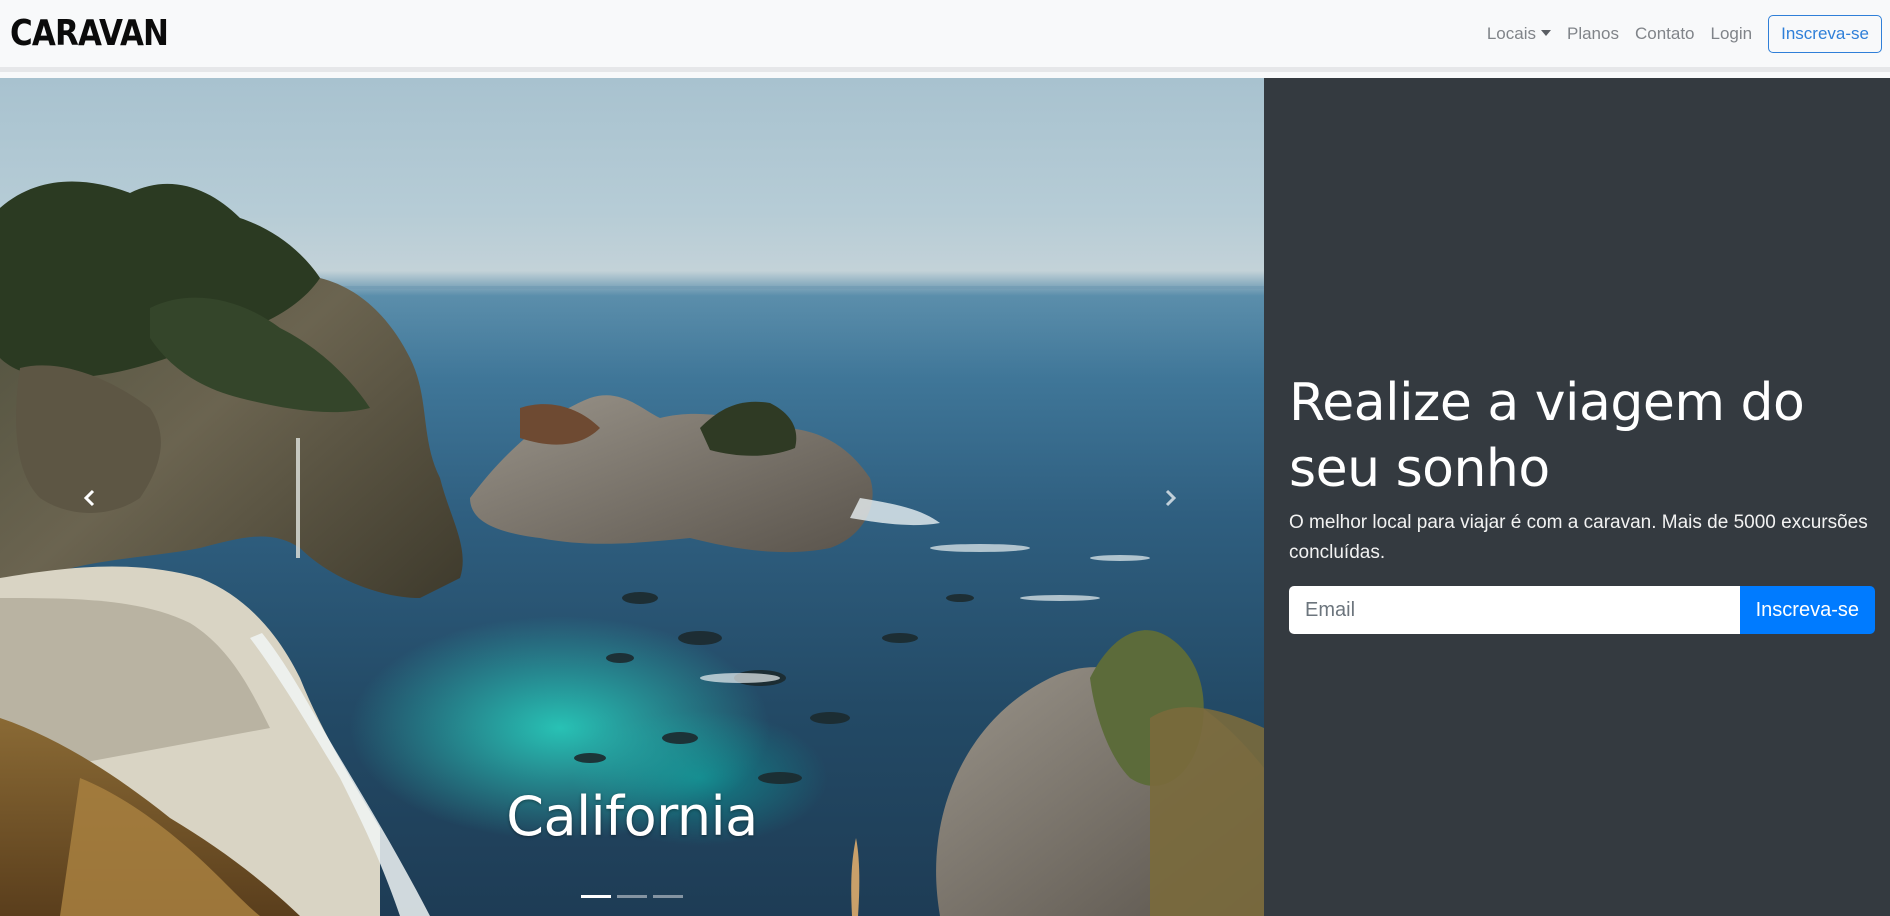 Image resolution: width=1890 pixels, height=916 pixels. What do you see at coordinates (89, 33) in the screenshot?
I see `brand-logo: CARAVAN` at bounding box center [89, 33].